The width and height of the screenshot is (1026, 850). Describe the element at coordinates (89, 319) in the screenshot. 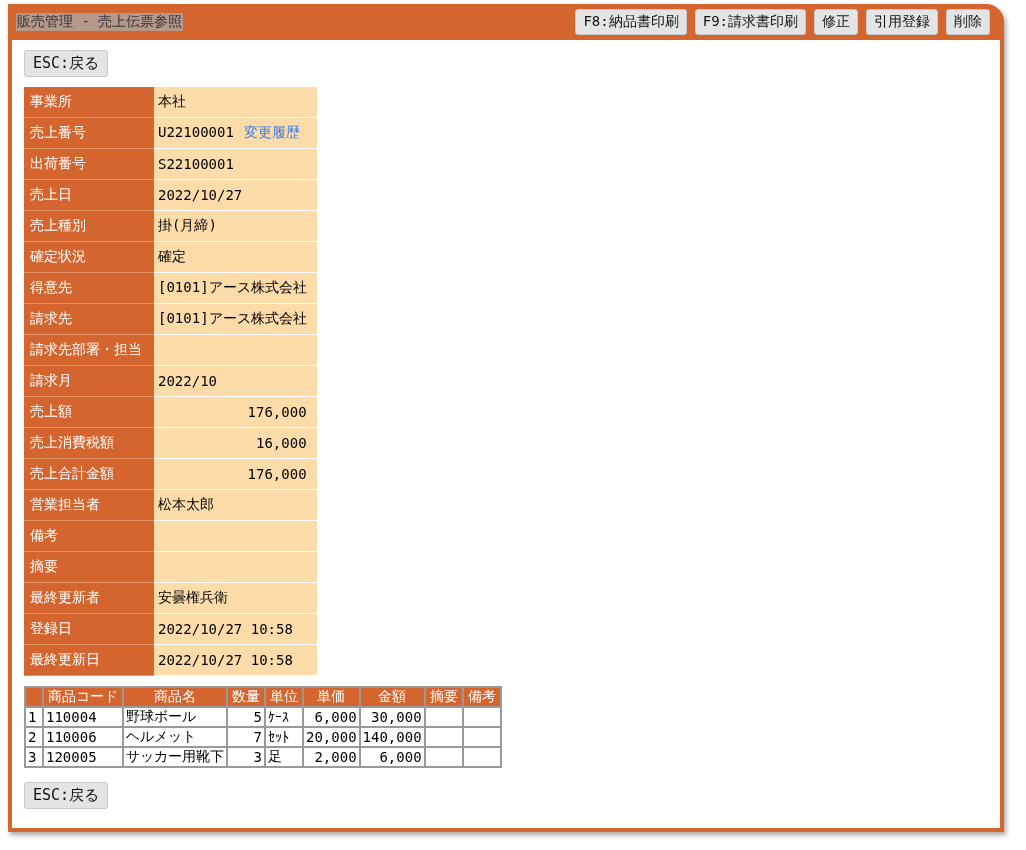

I see `field-label: 請求先` at that location.